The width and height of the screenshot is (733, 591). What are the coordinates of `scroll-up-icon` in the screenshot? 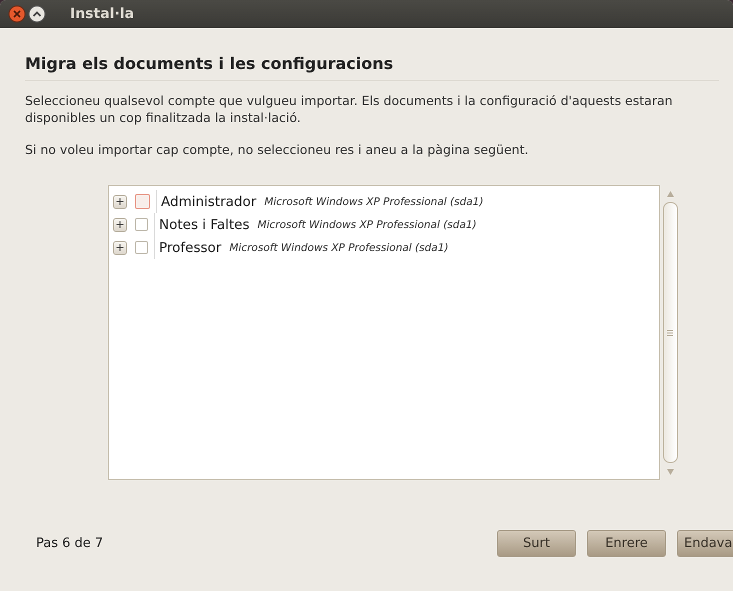 It's located at (670, 194).